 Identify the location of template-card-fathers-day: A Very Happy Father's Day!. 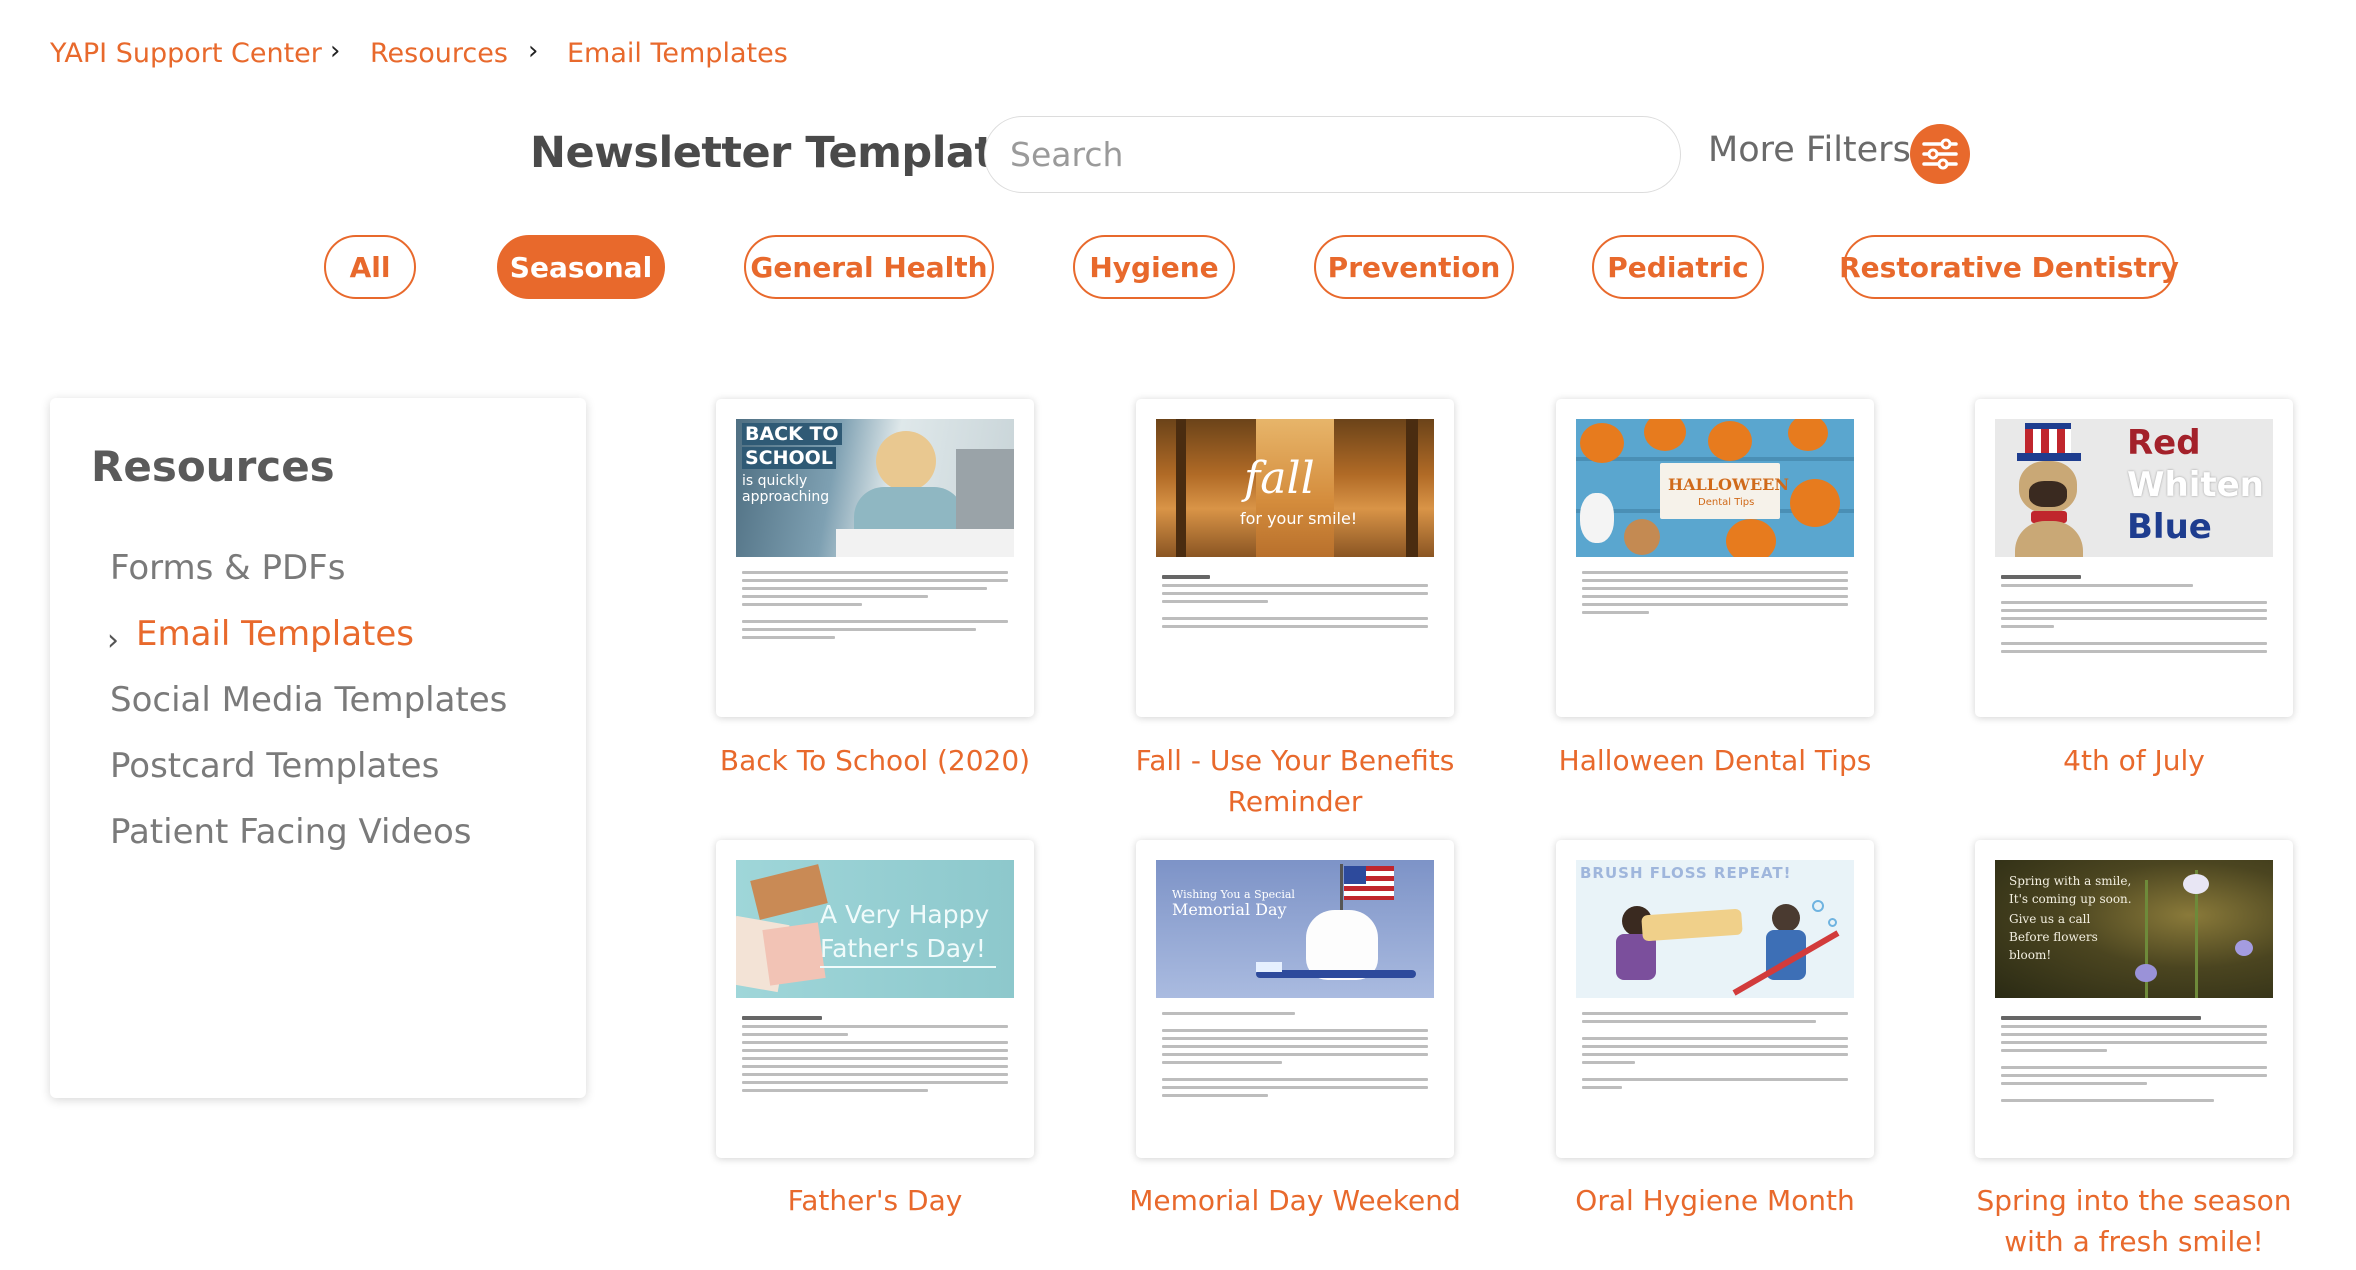
(875, 999).